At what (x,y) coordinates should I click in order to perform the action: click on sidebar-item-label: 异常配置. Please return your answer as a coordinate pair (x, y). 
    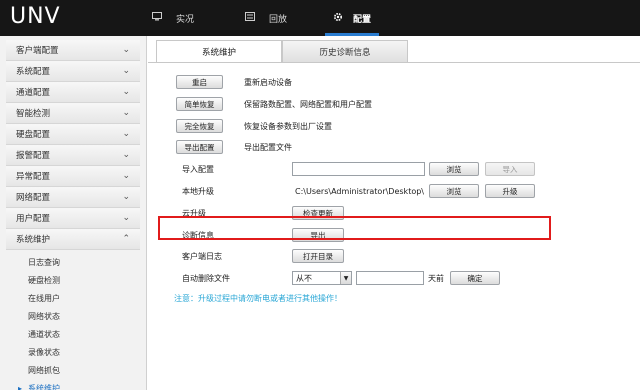
    Looking at the image, I should click on (33, 177).